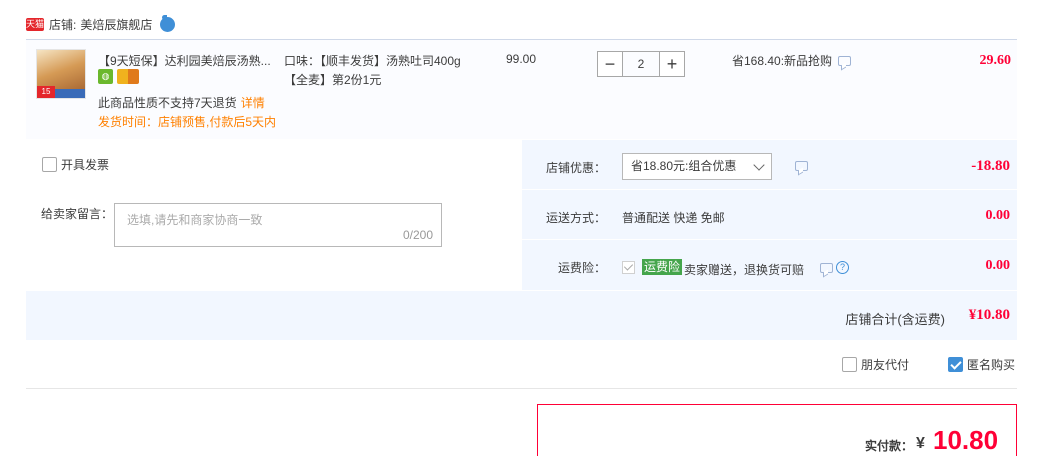 This screenshot has height=456, width=1057. Describe the element at coordinates (521, 315) in the screenshot. I see `shop-total-row: 店铺合计(含运费) ¥10.80` at that location.